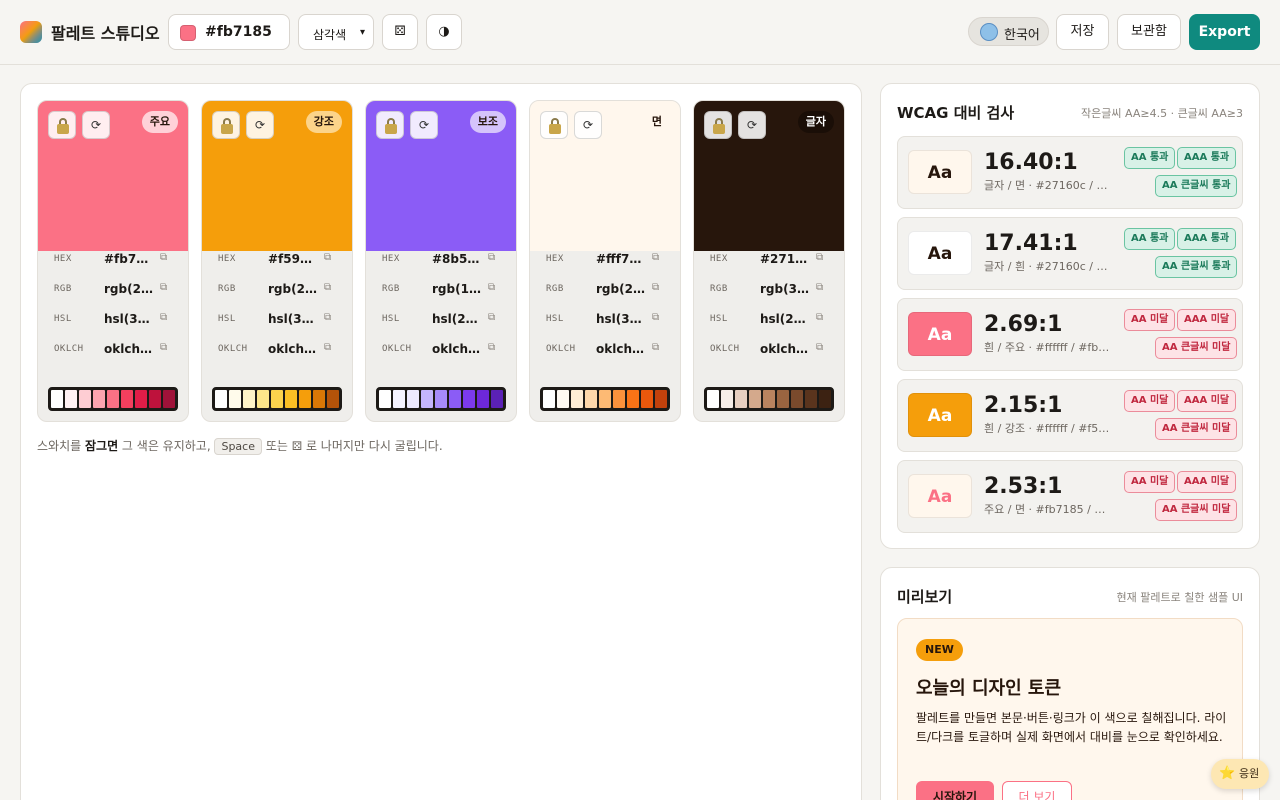  I want to click on save-button: 저장, so click(1082, 32).